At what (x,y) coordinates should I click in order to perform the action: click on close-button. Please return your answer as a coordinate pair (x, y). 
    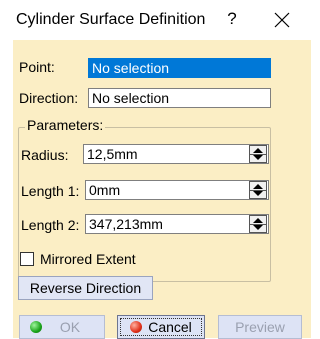
    Looking at the image, I should click on (282, 20).